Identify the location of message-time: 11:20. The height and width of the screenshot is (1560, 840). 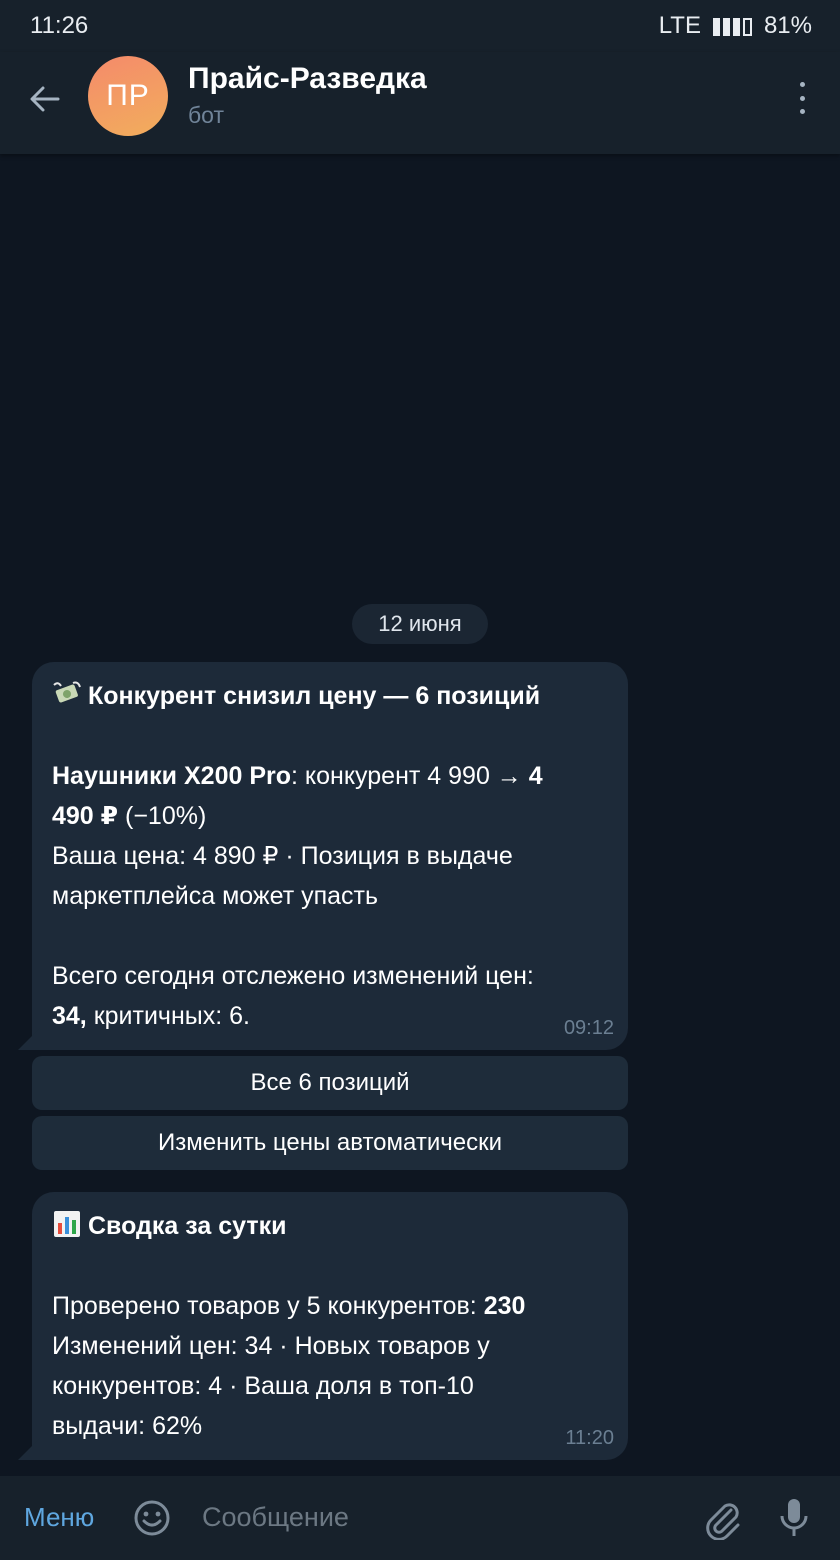
(589, 1438).